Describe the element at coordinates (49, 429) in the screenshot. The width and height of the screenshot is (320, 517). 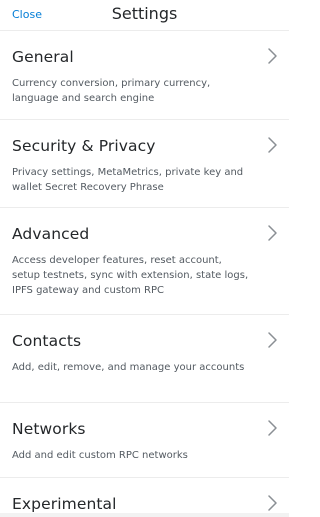
I see `settings-item-title: Networks` at that location.